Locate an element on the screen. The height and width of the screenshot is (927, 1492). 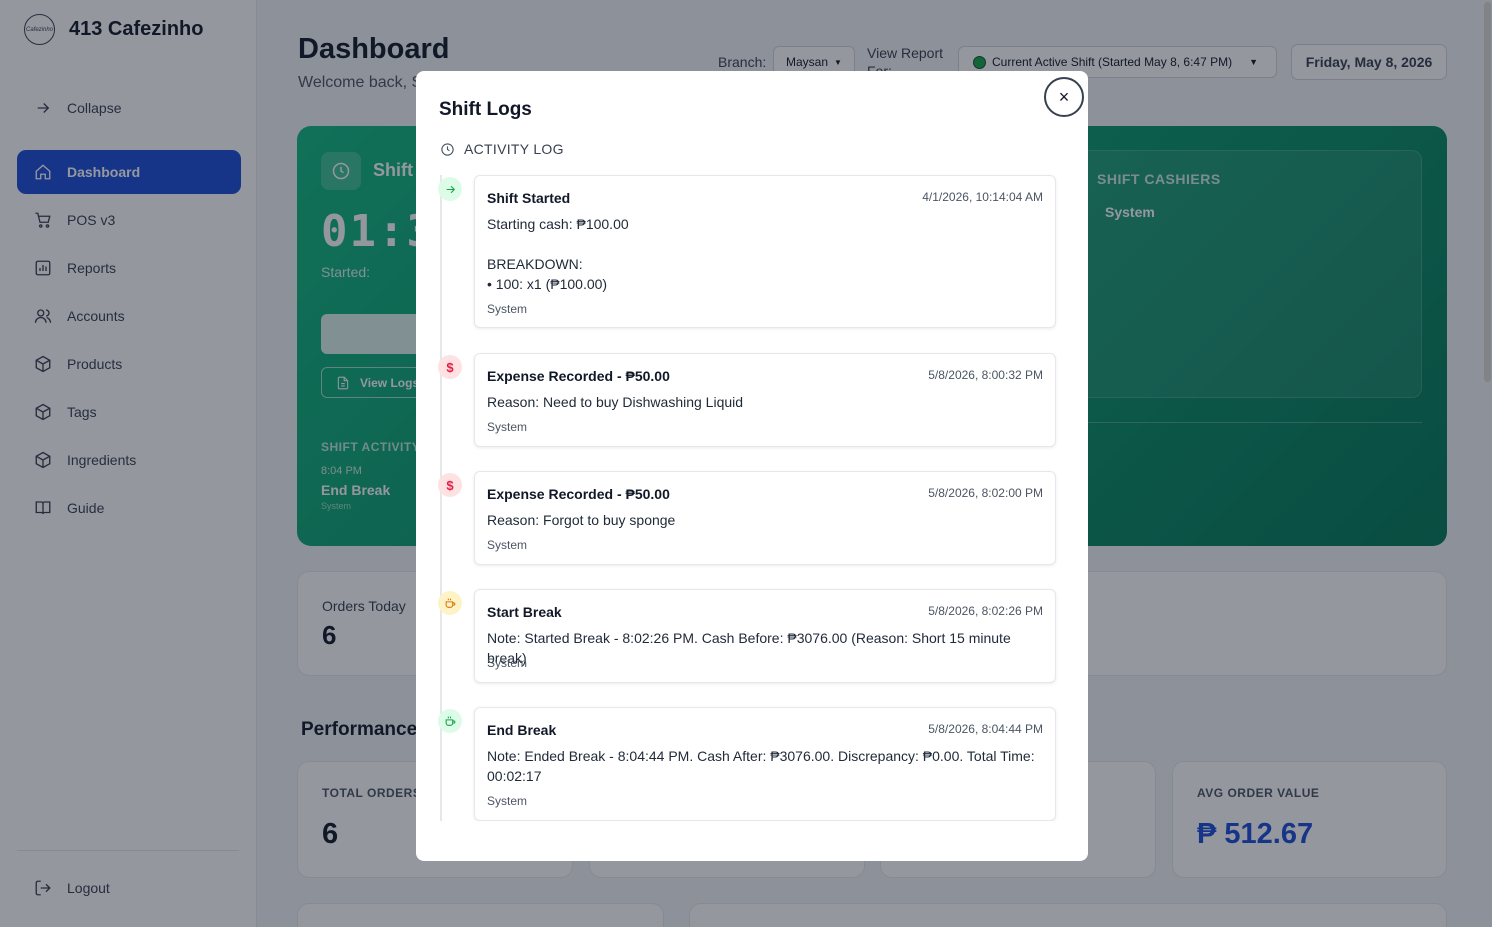
log-entry: Start Break 5/8/2026, 8:02:26 PM Note is located at coordinates (765, 636).